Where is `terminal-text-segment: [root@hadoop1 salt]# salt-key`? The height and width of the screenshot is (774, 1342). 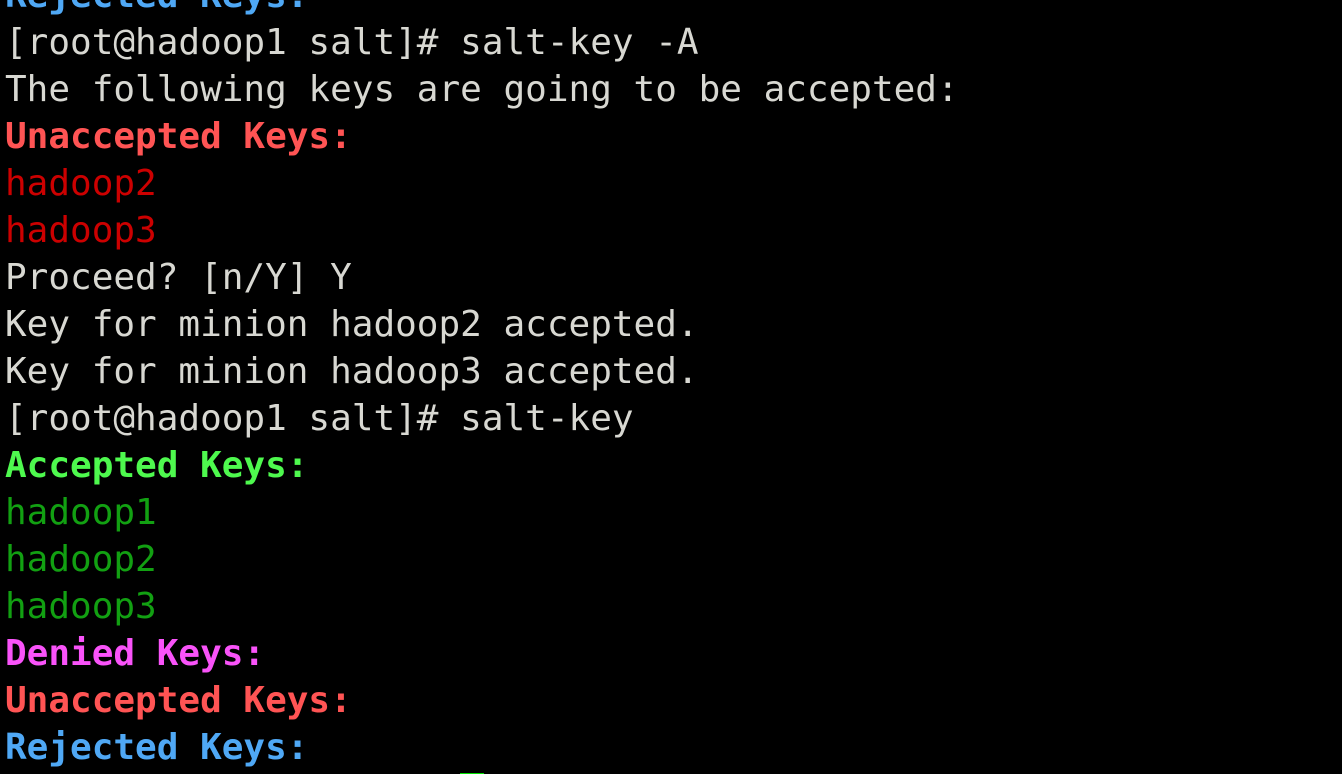 terminal-text-segment: [root@hadoop1 salt]# salt-key is located at coordinates (319, 418).